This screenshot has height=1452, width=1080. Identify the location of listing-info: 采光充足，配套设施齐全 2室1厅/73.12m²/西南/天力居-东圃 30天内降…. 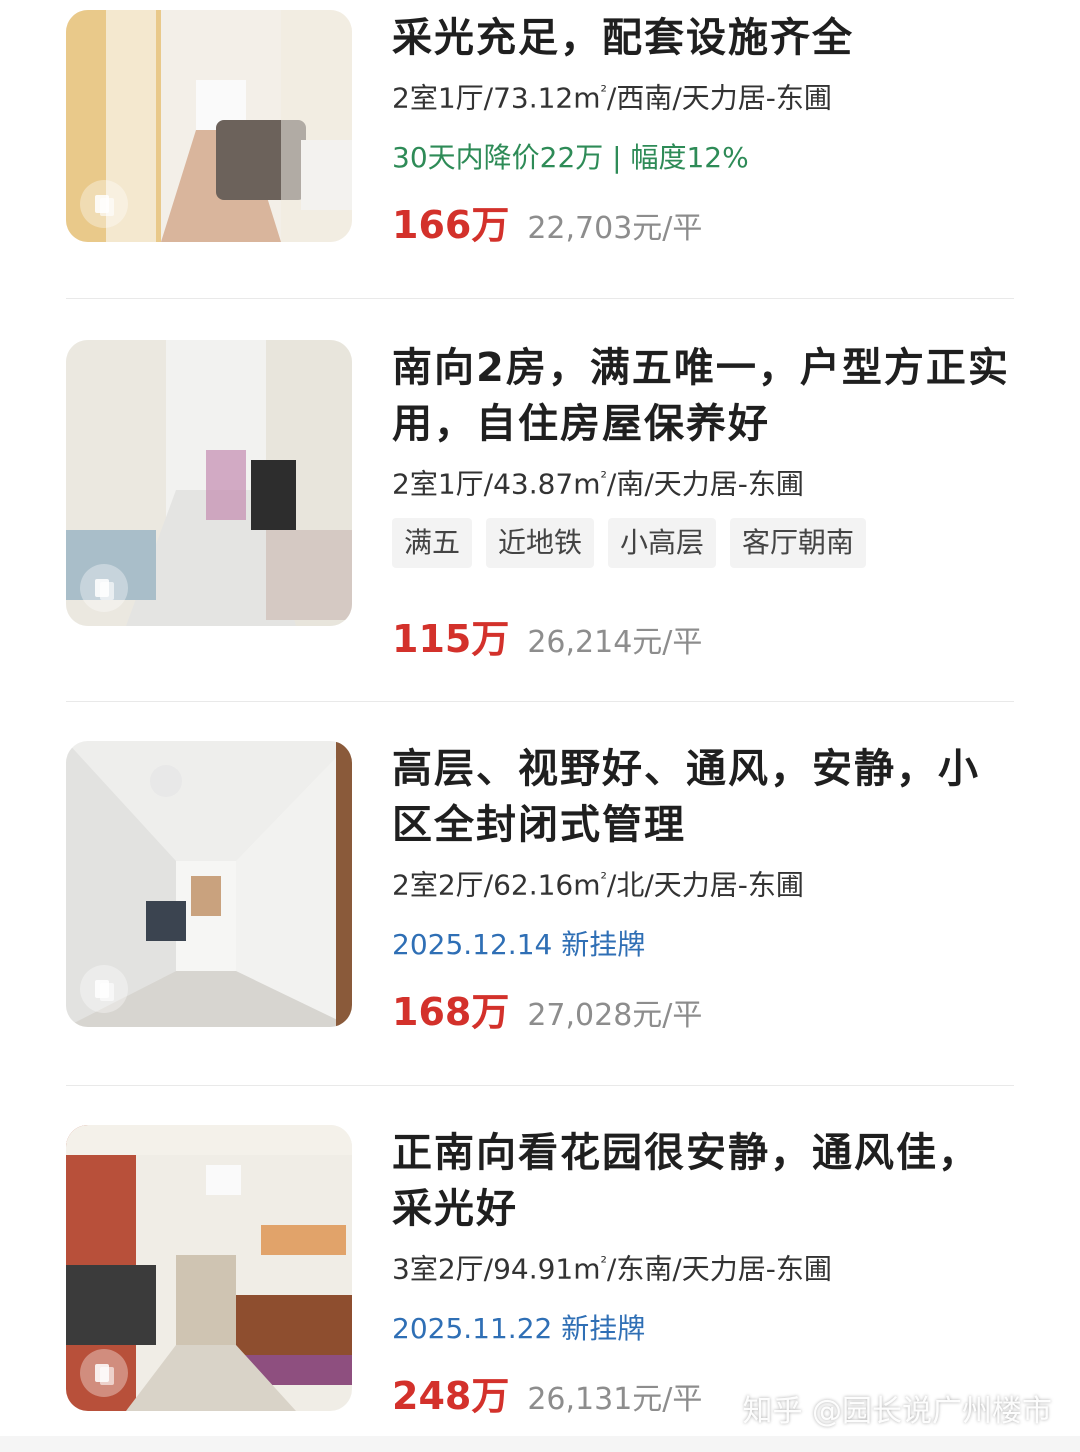
(703, 129).